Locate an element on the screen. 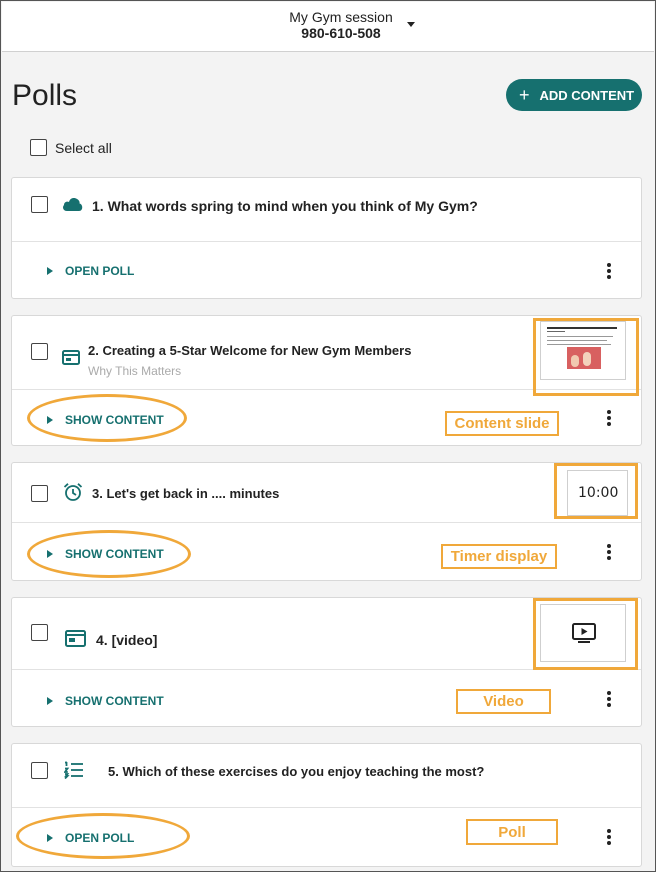 Image resolution: width=656 pixels, height=872 pixels. select-all-checkbox is located at coordinates (38, 147).